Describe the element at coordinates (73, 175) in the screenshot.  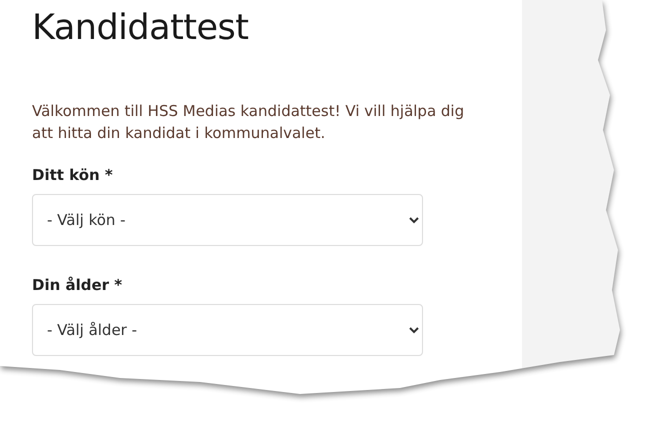
I see `field-label: Ditt kön *` at that location.